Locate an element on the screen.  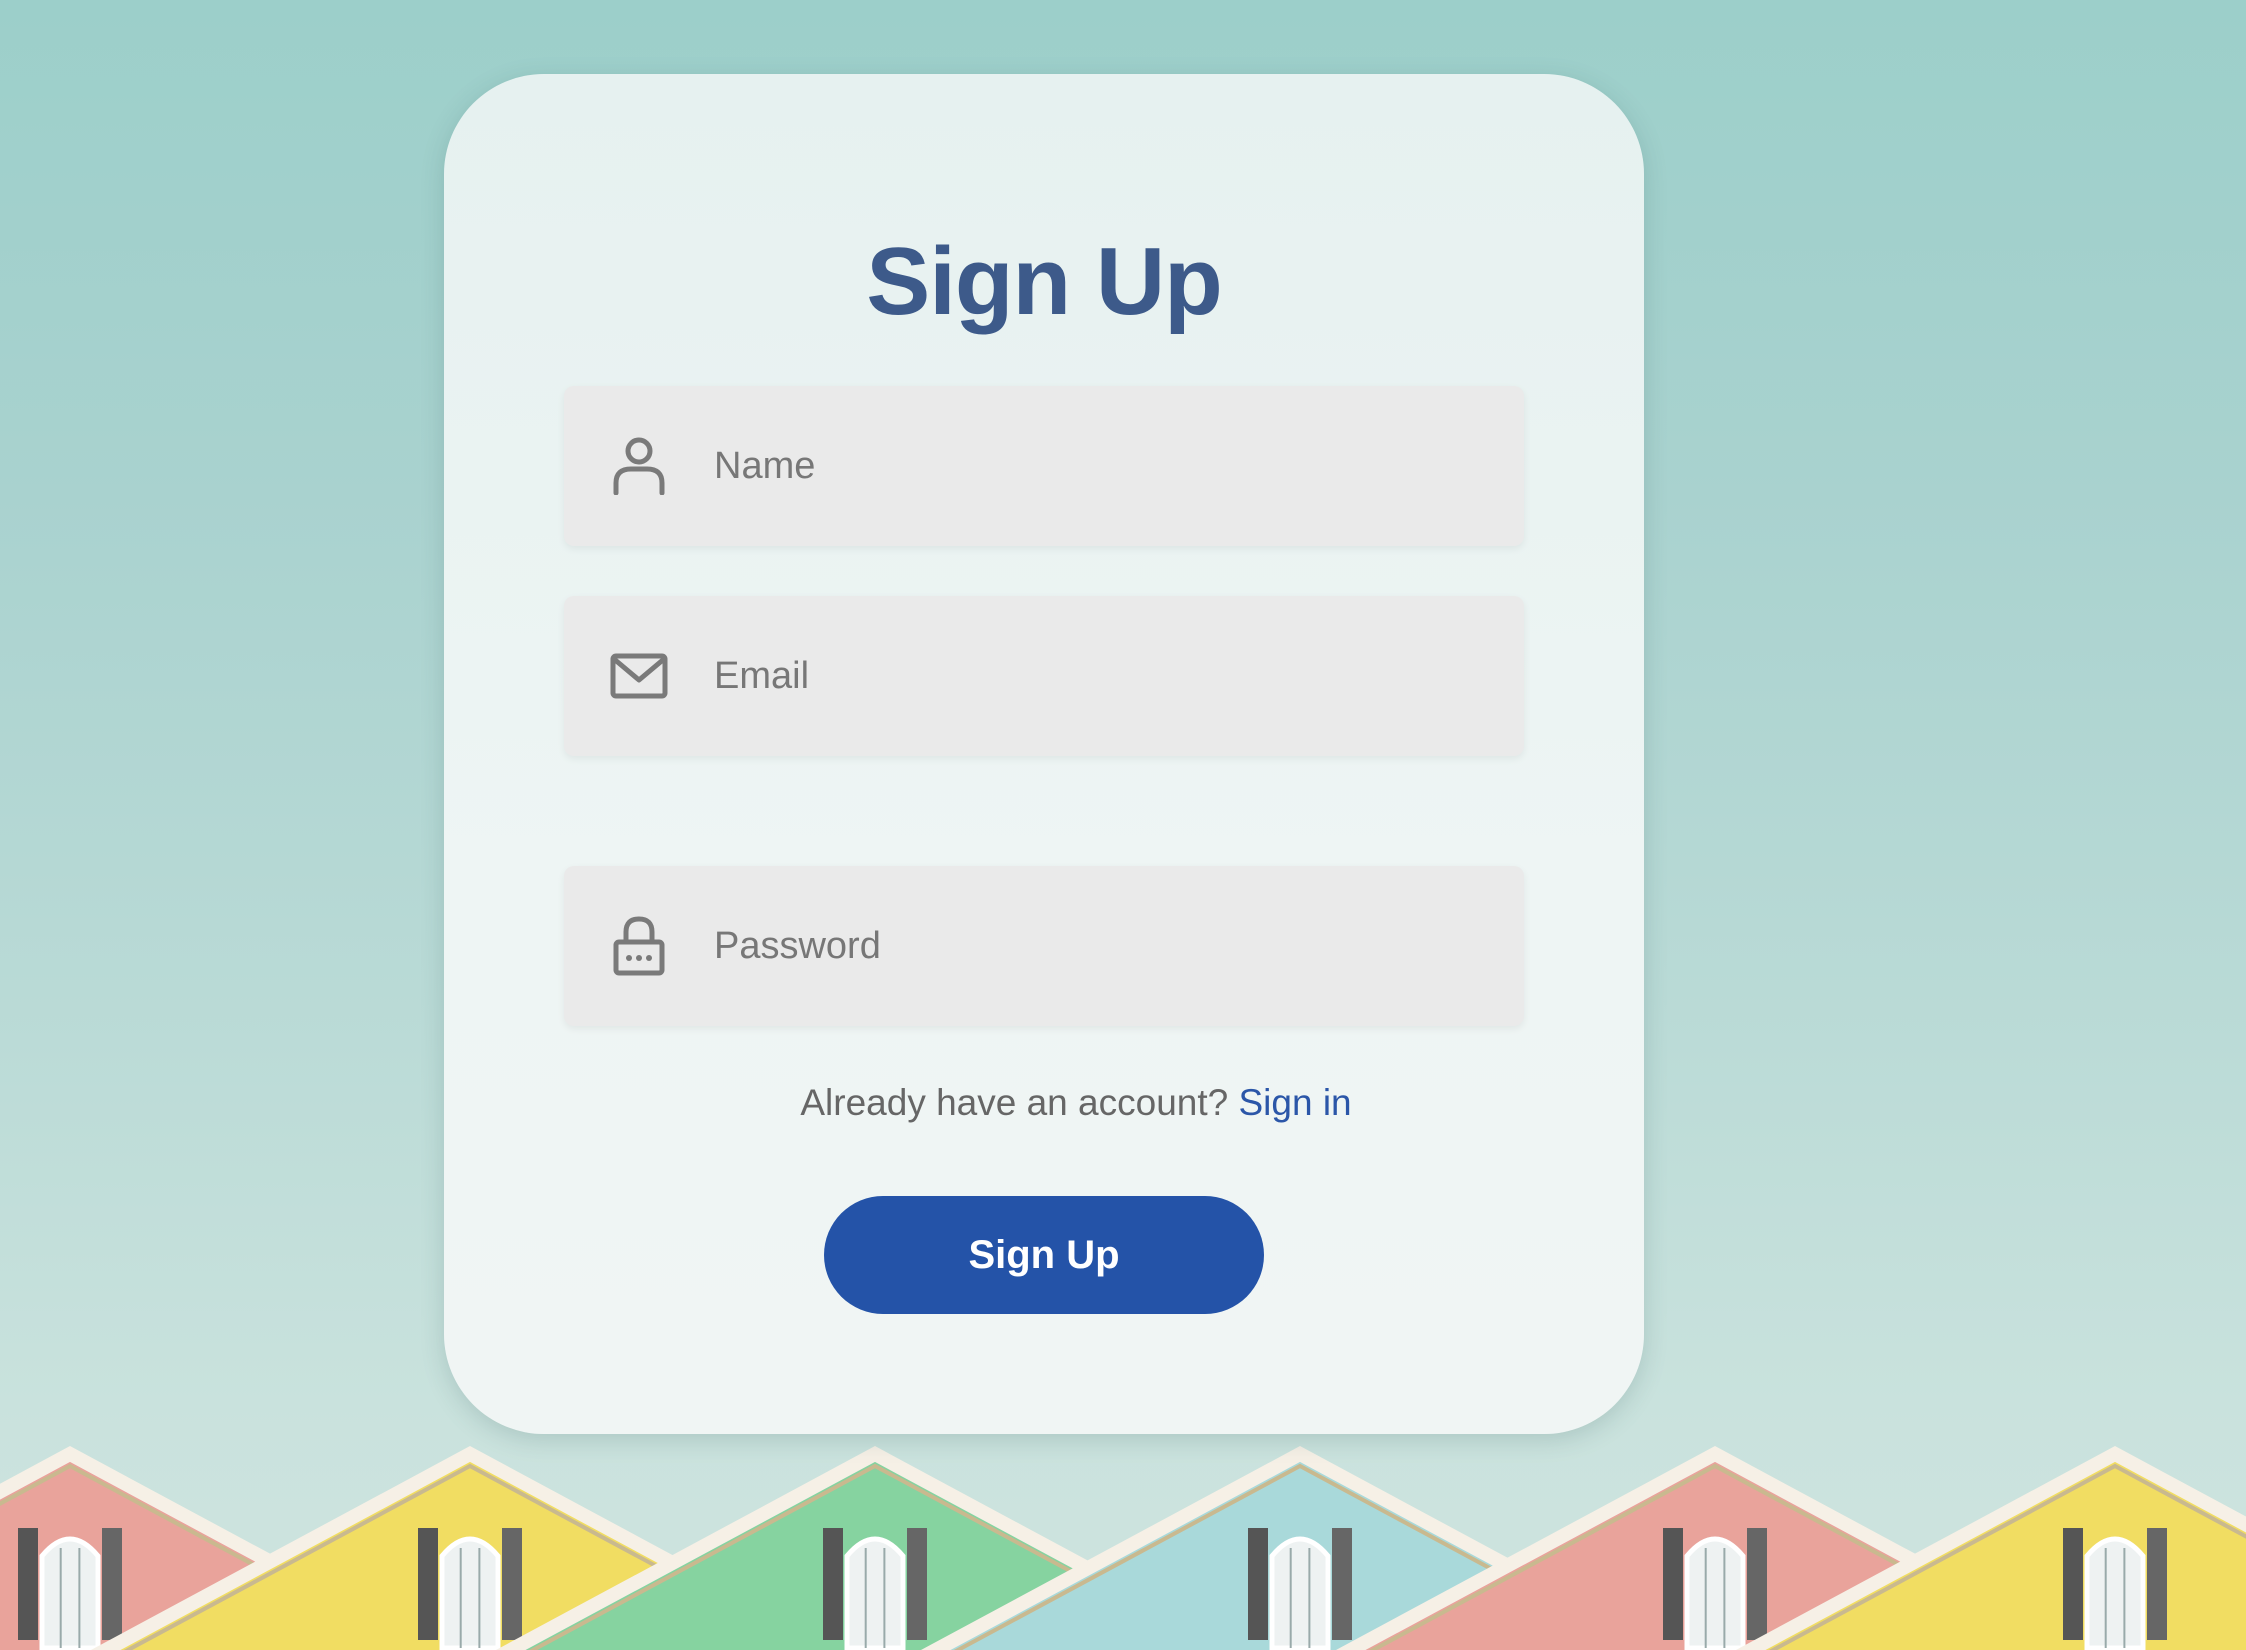
signup-button: Sign Up is located at coordinates (1044, 1255).